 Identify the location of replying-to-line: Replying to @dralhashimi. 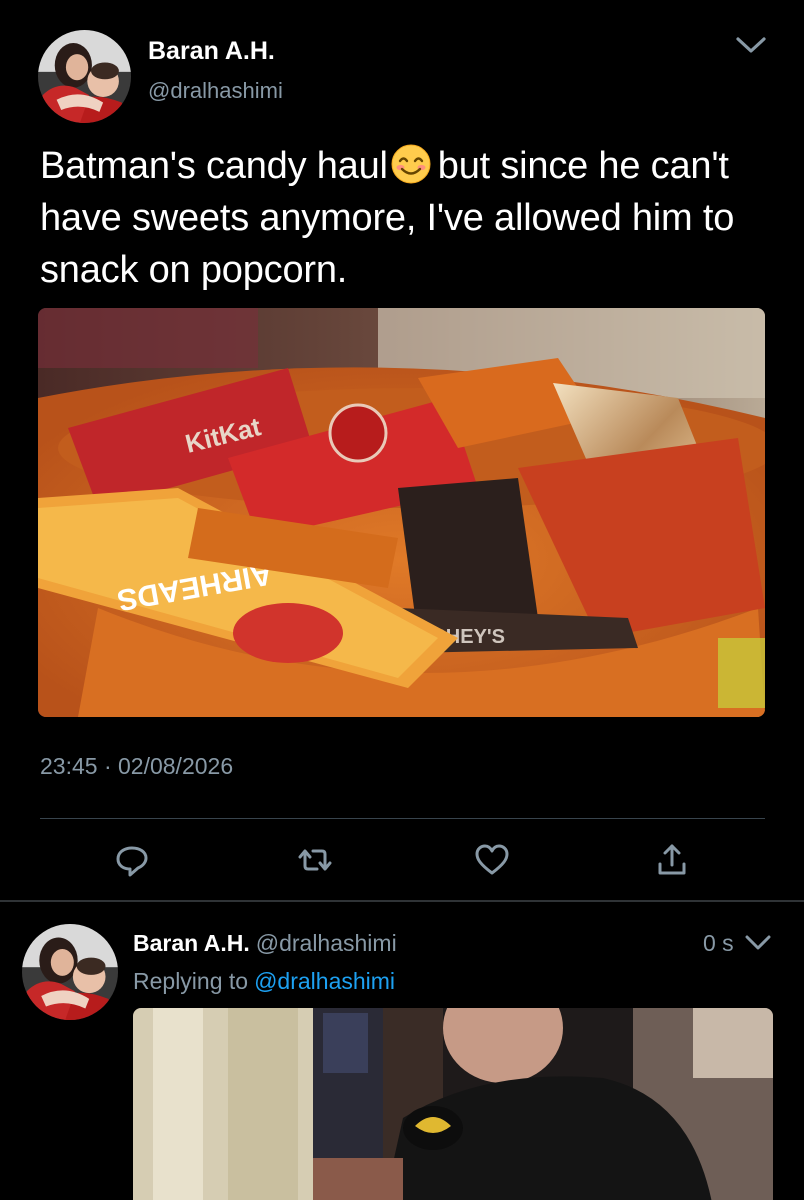
(264, 981).